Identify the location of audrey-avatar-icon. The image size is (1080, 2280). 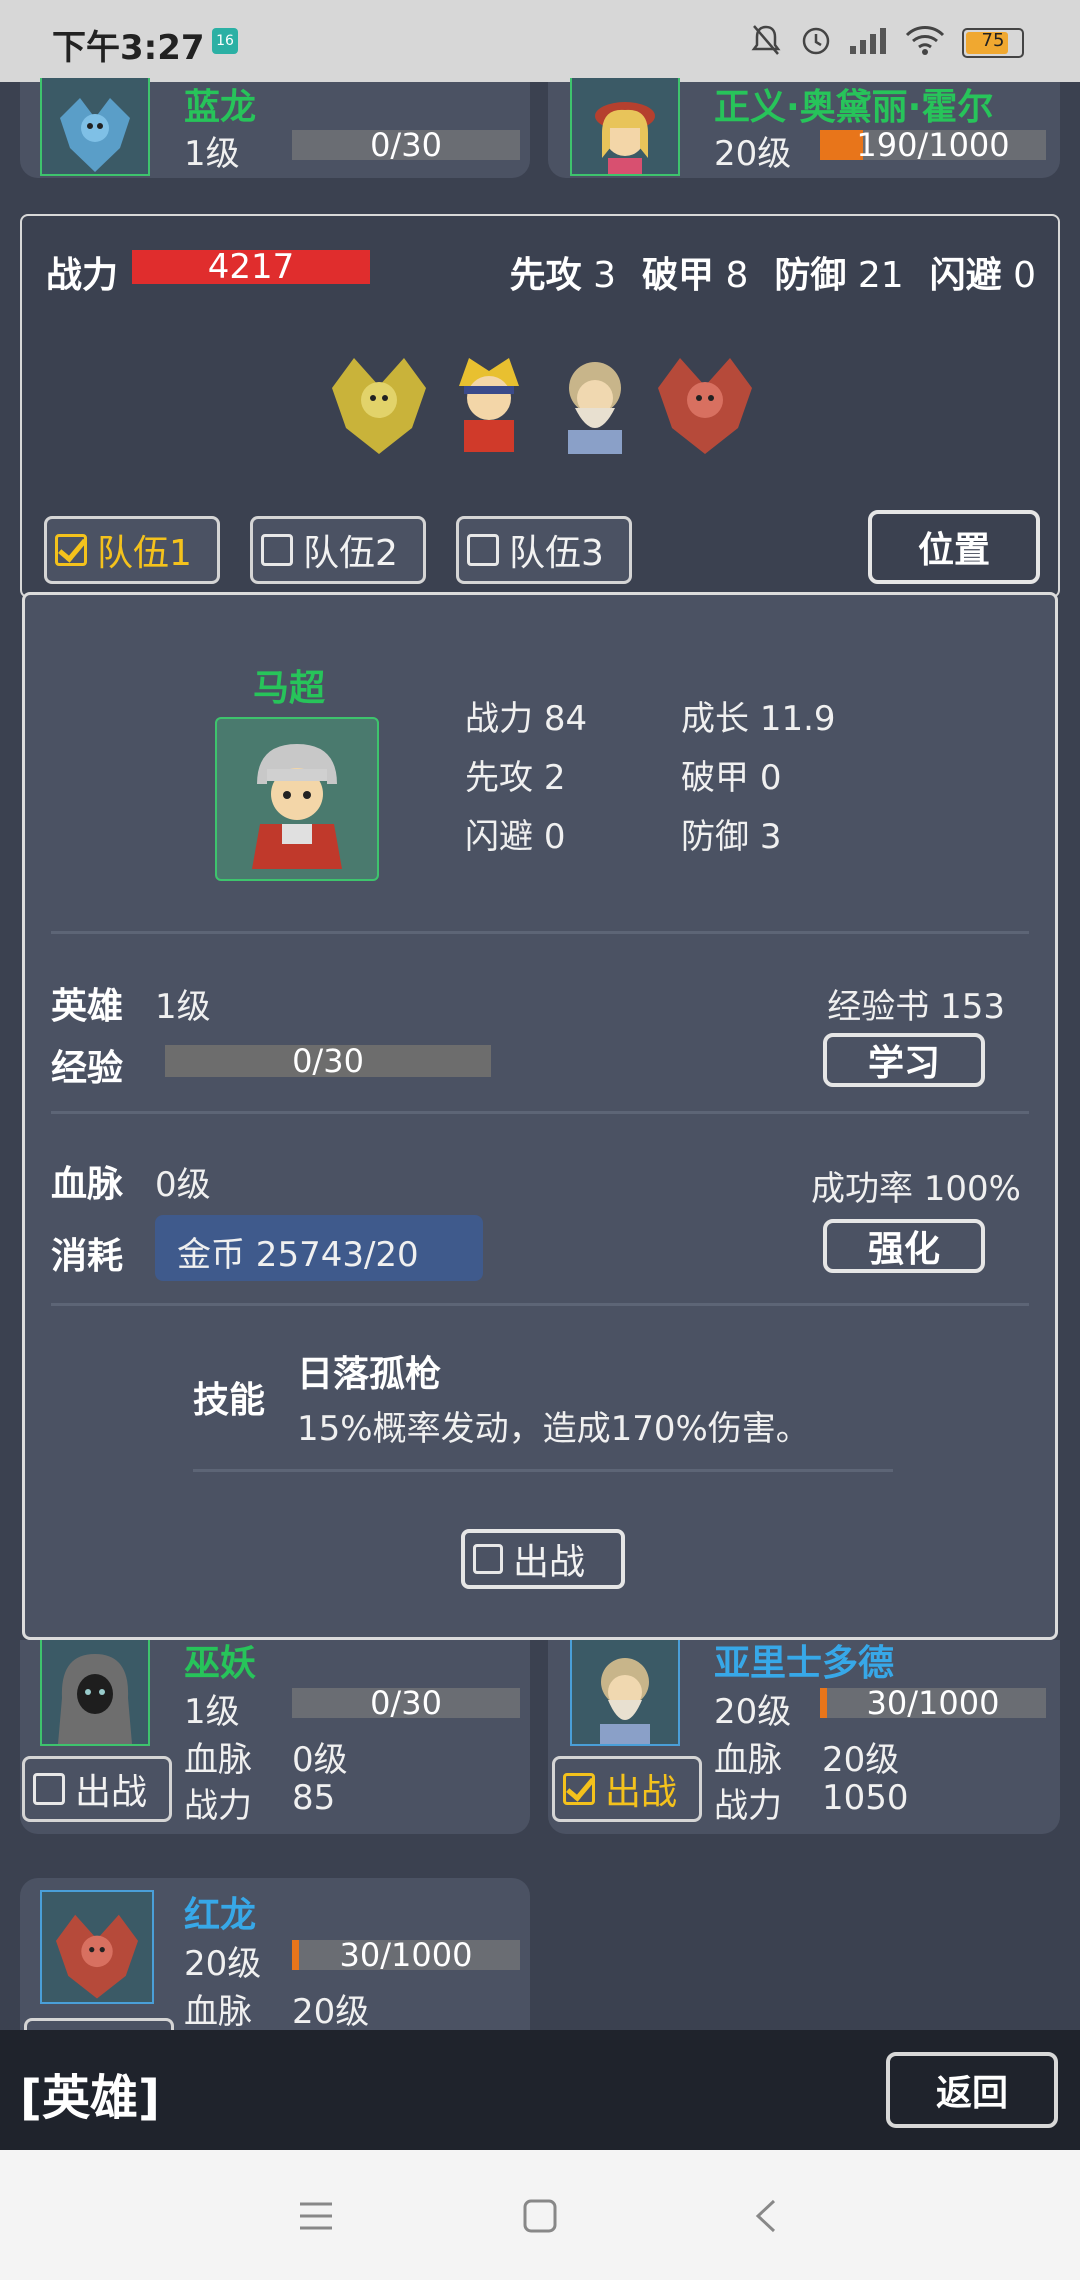
(625, 138).